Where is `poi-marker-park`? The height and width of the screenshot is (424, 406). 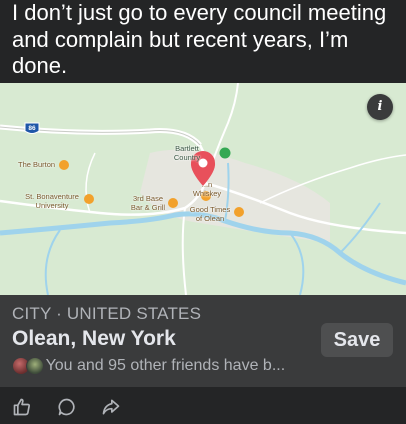 poi-marker-park is located at coordinates (225, 153).